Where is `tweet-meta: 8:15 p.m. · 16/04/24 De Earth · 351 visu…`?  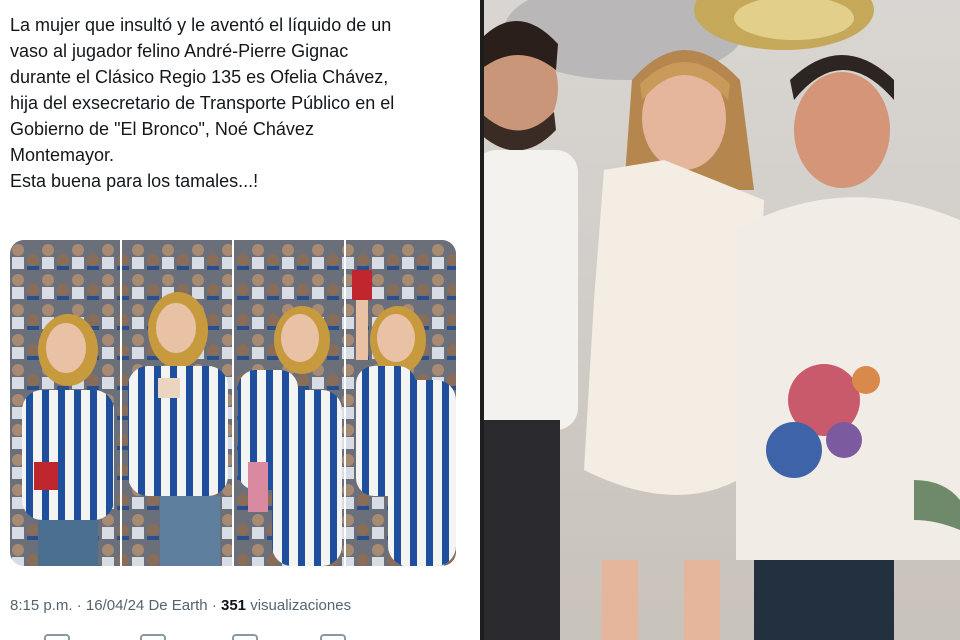
tweet-meta: 8:15 p.m. · 16/04/24 De Earth · 351 visu… is located at coordinates (180, 605).